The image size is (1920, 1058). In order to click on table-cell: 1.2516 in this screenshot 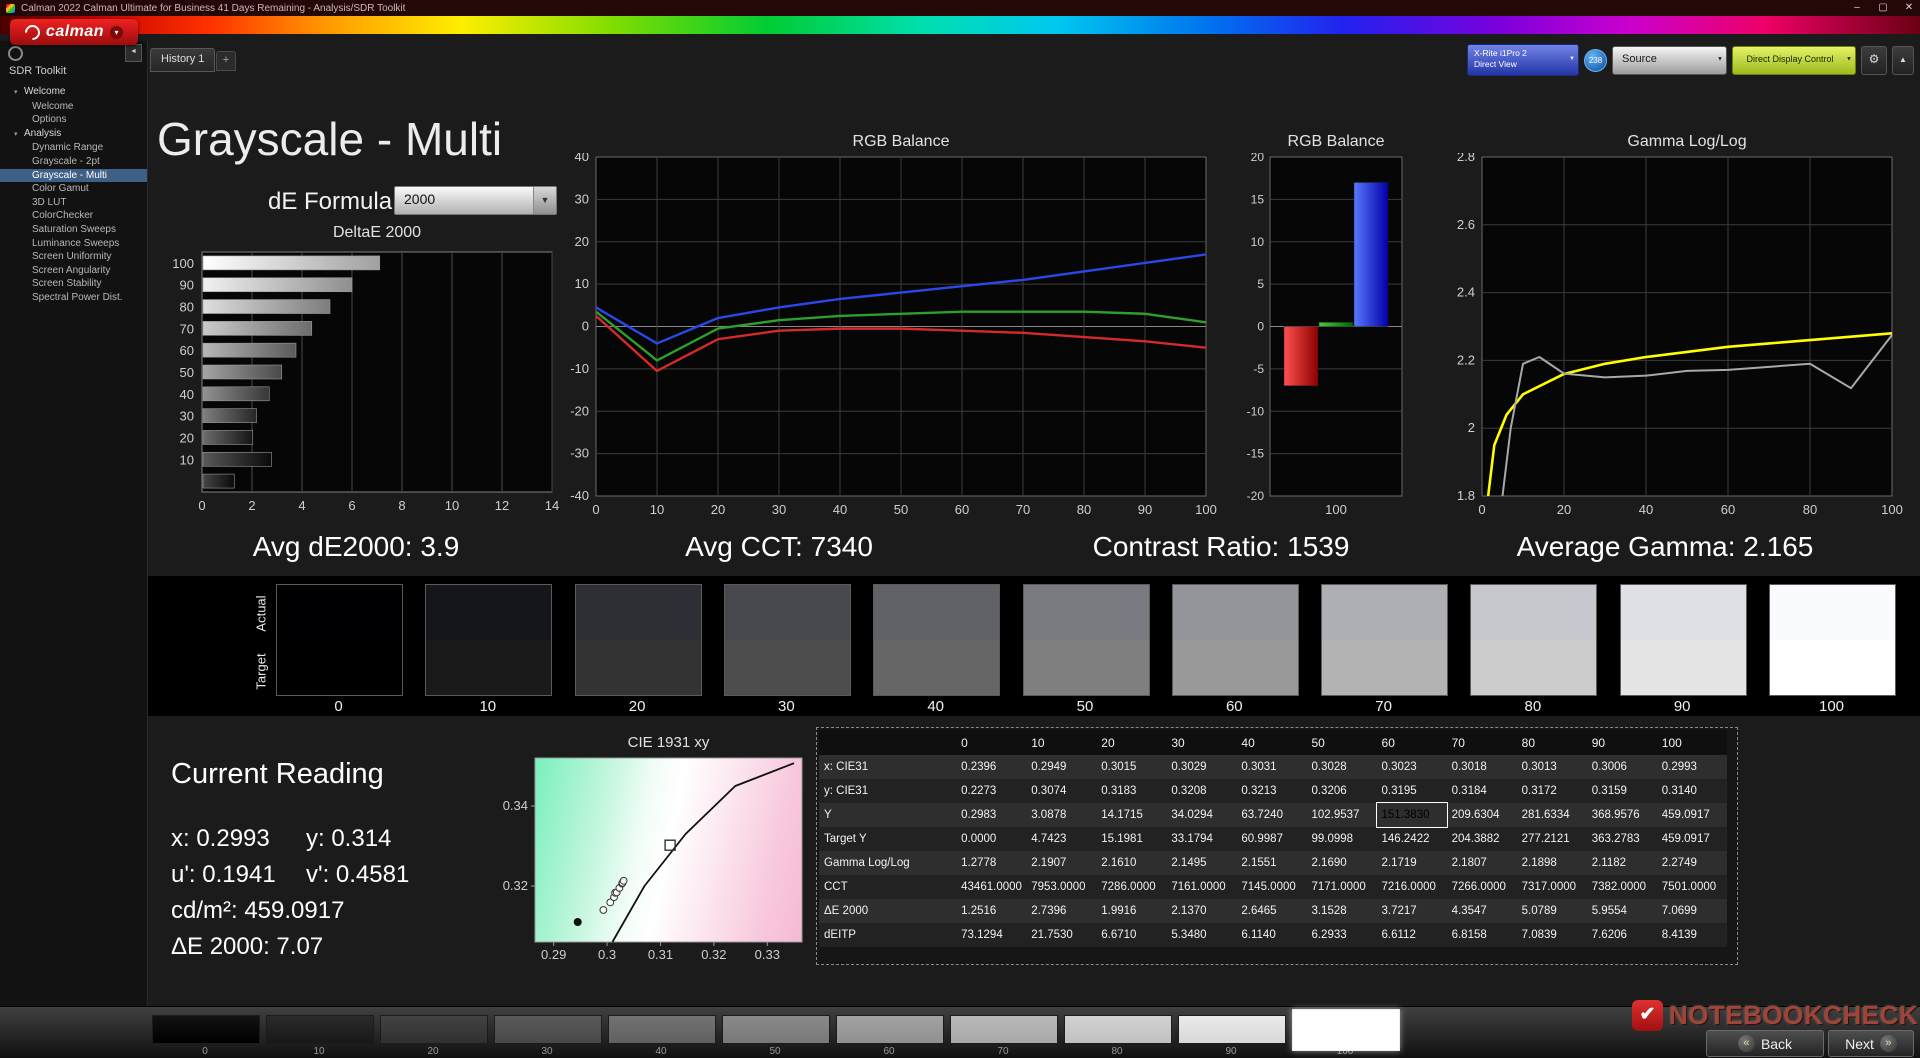, I will do `click(991, 911)`.